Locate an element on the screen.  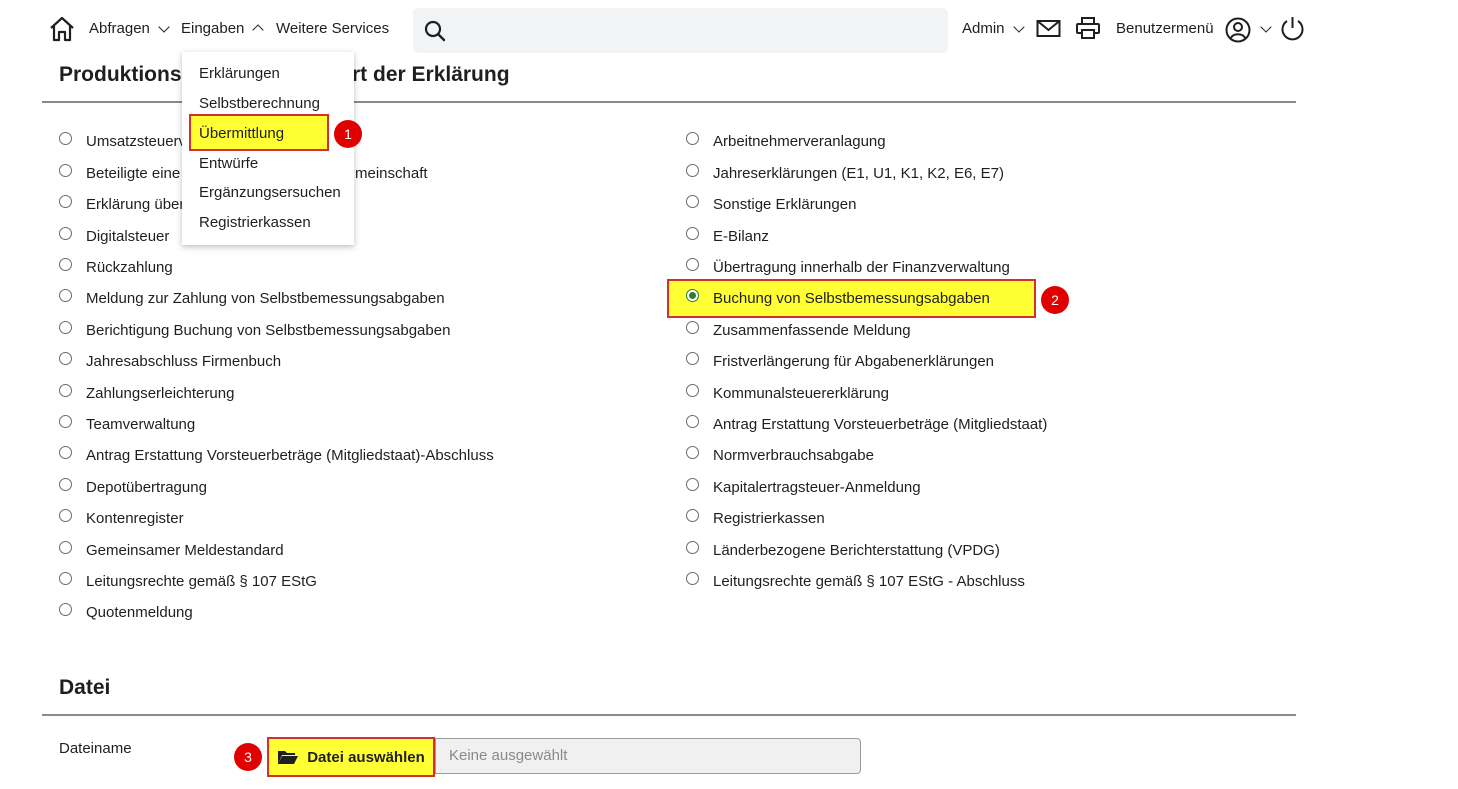
radio-option-left-0: Umsatzsteuerv is located at coordinates (122, 141).